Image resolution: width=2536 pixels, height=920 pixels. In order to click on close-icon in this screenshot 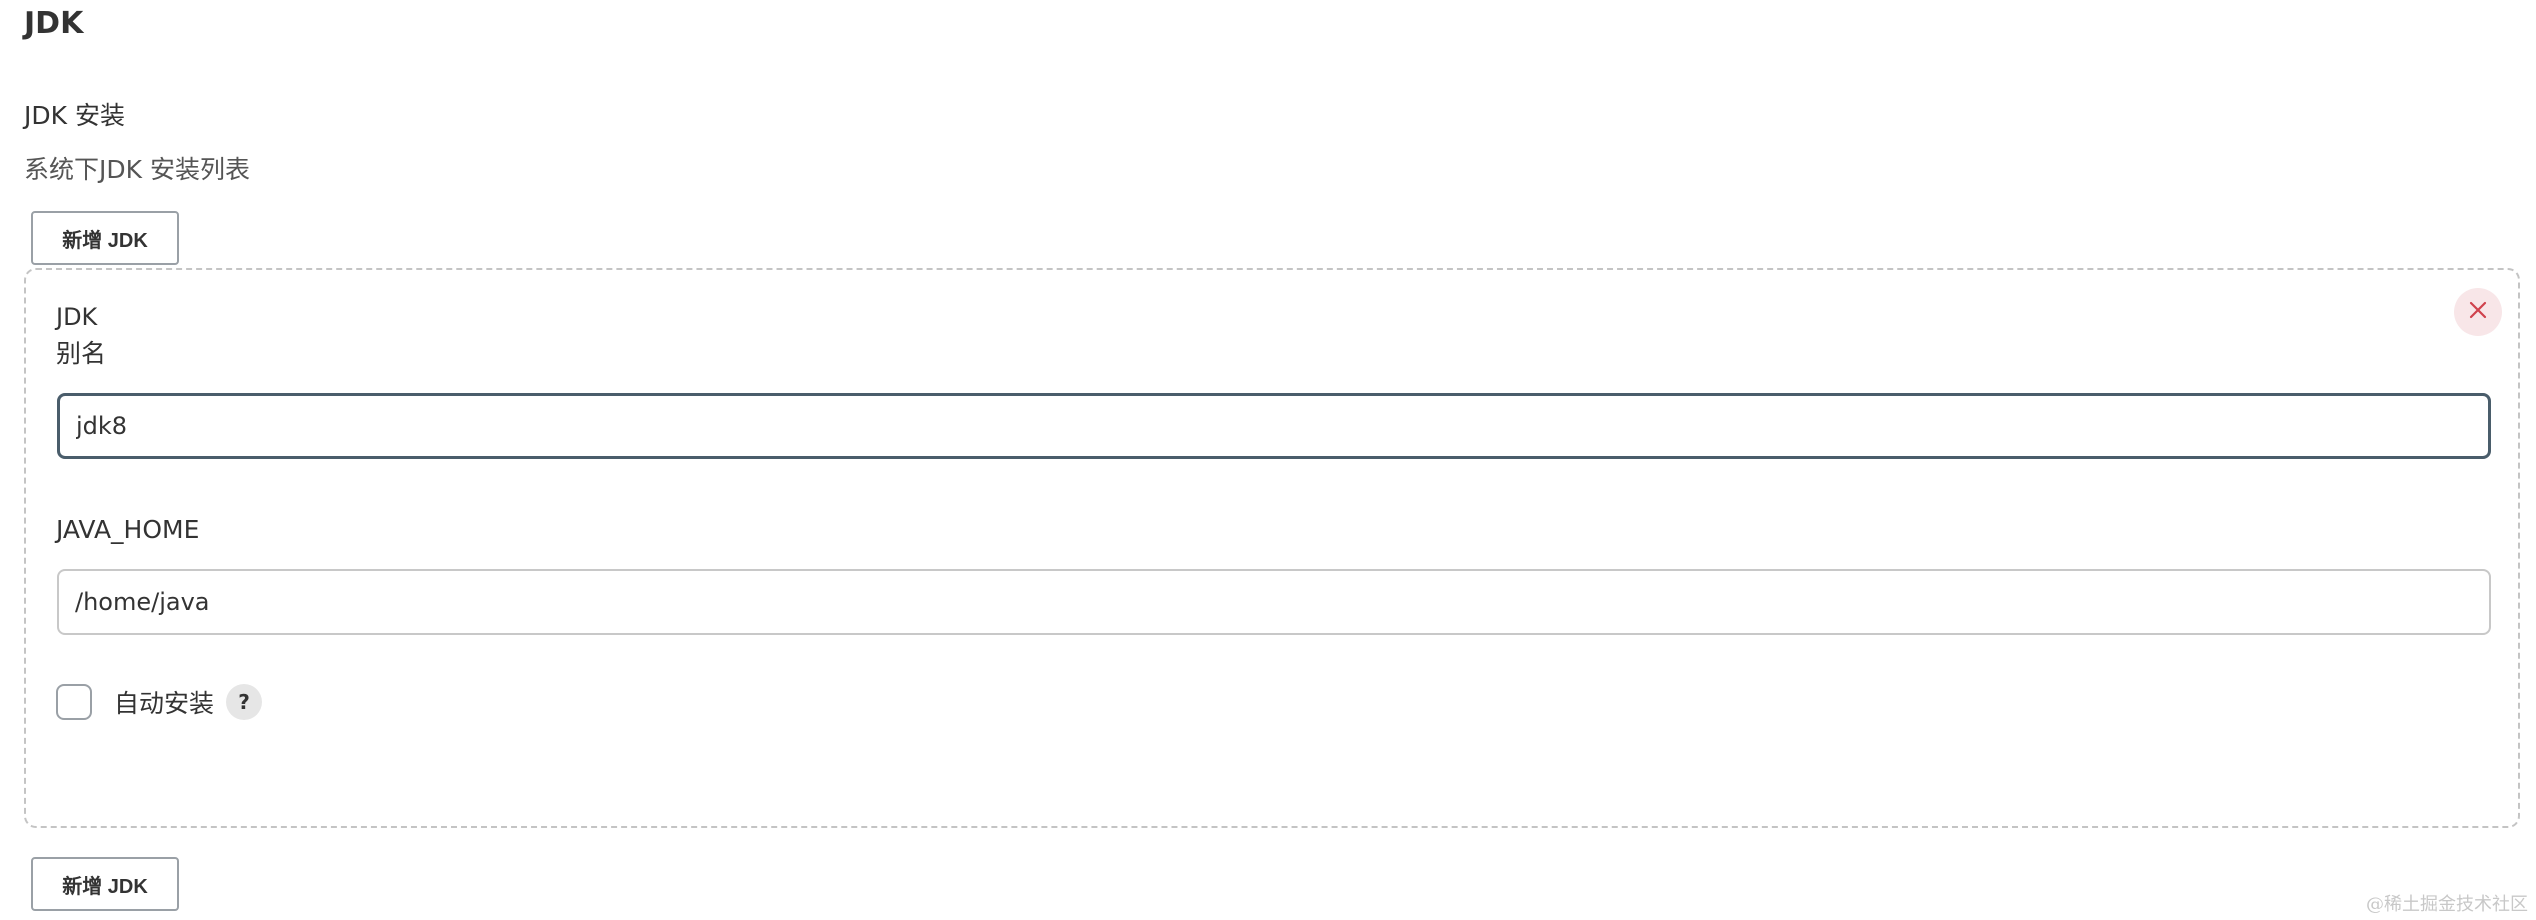, I will do `click(2478, 312)`.